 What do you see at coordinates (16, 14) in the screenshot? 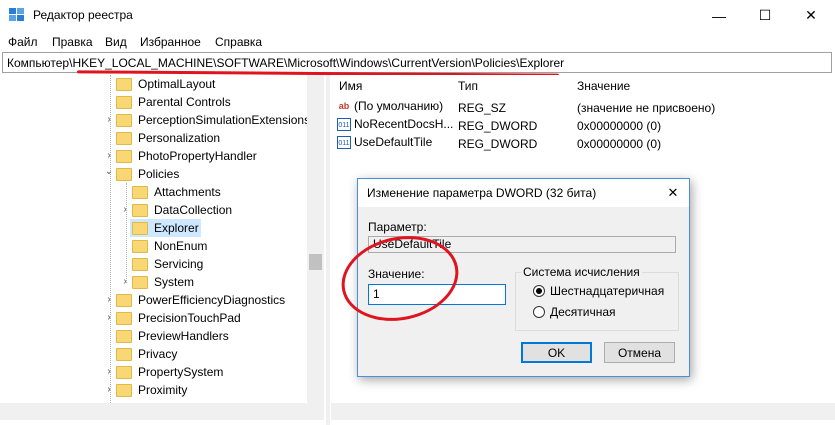
I see `registry-editor-icon` at bounding box center [16, 14].